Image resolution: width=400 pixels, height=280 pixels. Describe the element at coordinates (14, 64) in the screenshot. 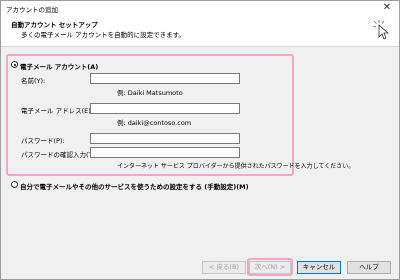

I see `email-account-radio` at that location.